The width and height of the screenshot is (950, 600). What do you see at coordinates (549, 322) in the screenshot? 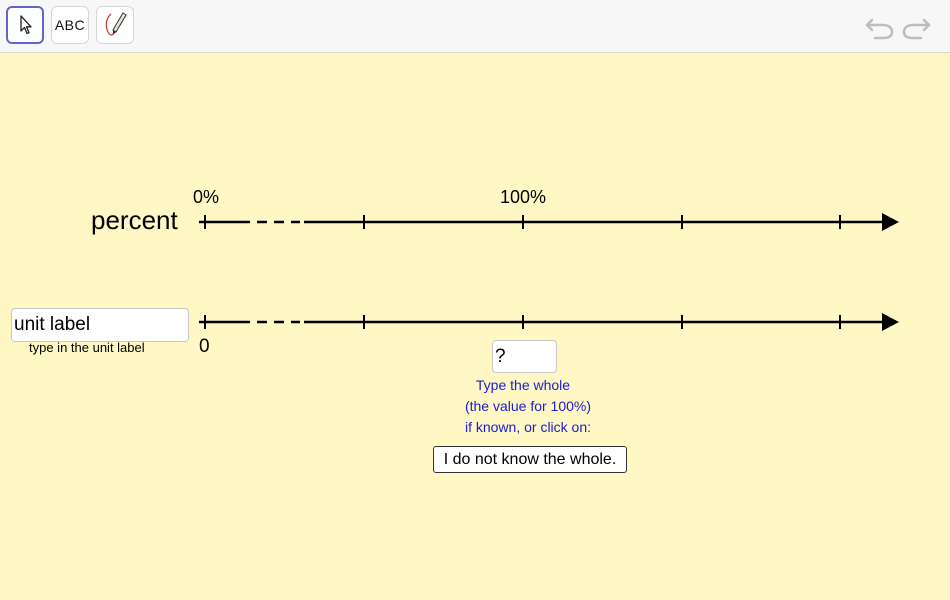
I see `unit-number-line` at bounding box center [549, 322].